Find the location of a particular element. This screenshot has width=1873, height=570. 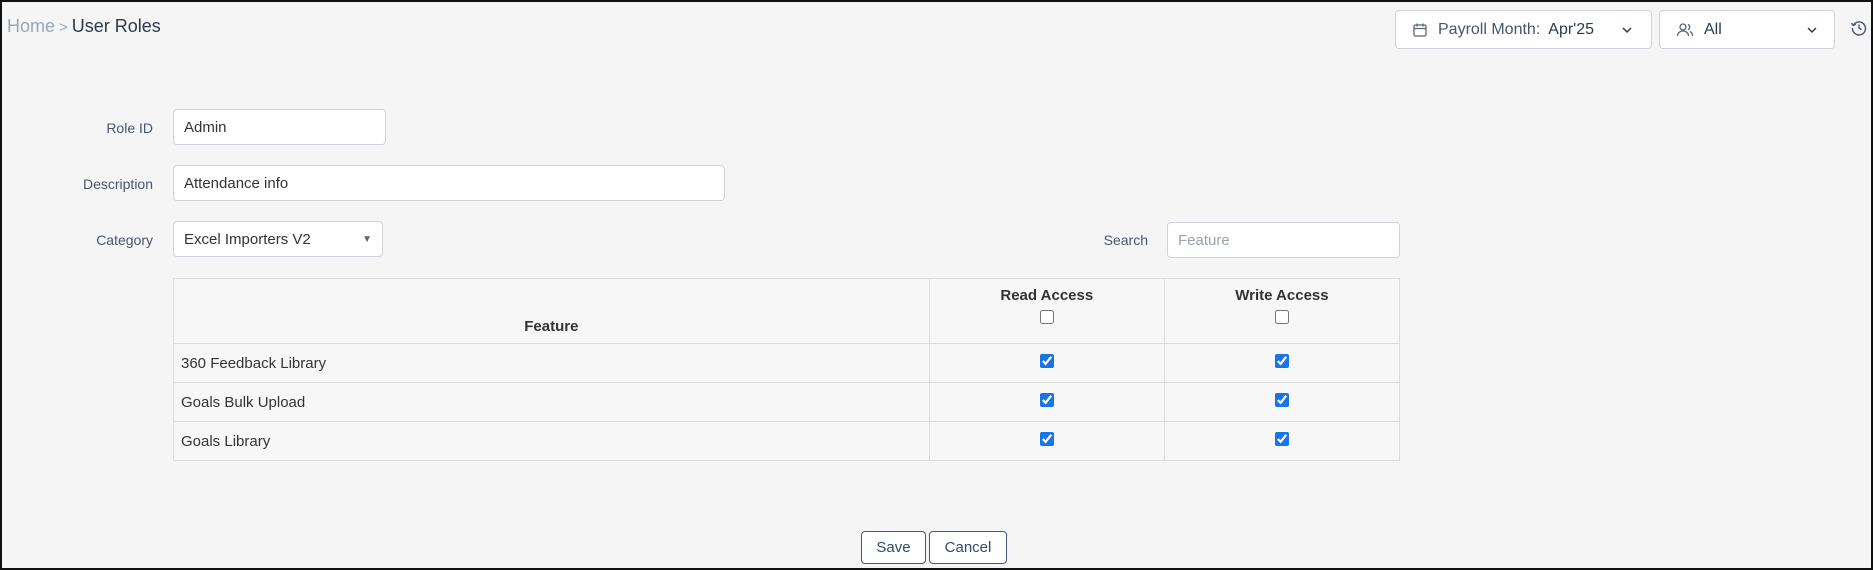

table-header-row: Feature Read Access Write Access is located at coordinates (787, 311).